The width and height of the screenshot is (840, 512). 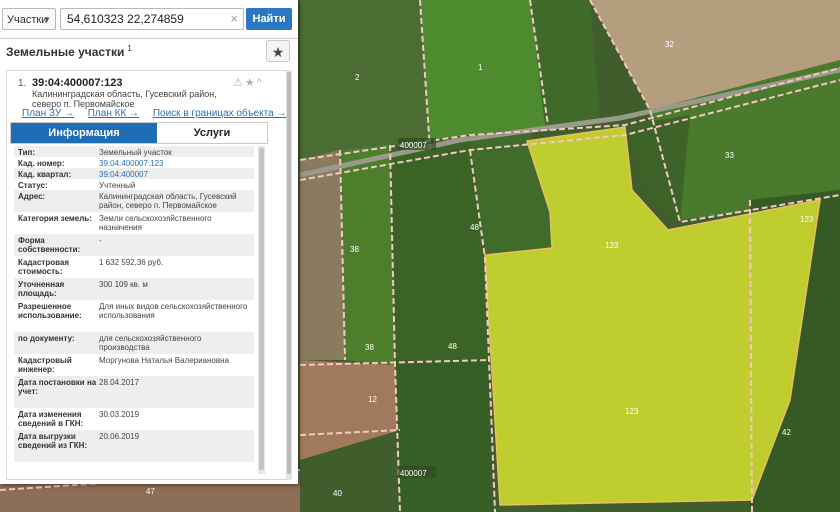 What do you see at coordinates (261, 309) in the screenshot?
I see `info-scrollbar-thumb` at bounding box center [261, 309].